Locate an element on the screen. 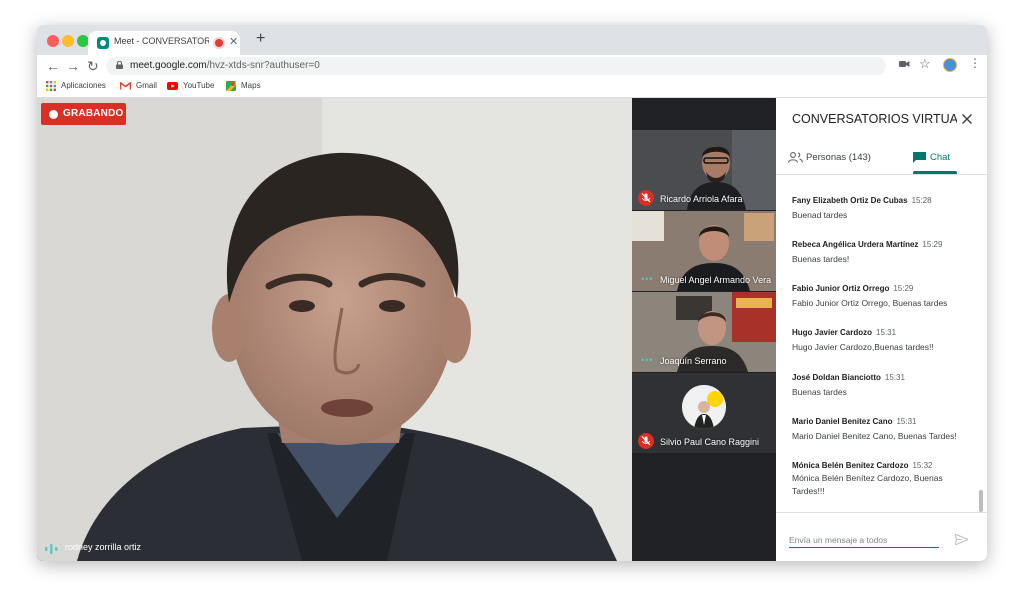 Image resolution: width=1024 pixels, height=610 pixels. main-speaker-name: rodney zorrilla ortiz is located at coordinates (103, 547).